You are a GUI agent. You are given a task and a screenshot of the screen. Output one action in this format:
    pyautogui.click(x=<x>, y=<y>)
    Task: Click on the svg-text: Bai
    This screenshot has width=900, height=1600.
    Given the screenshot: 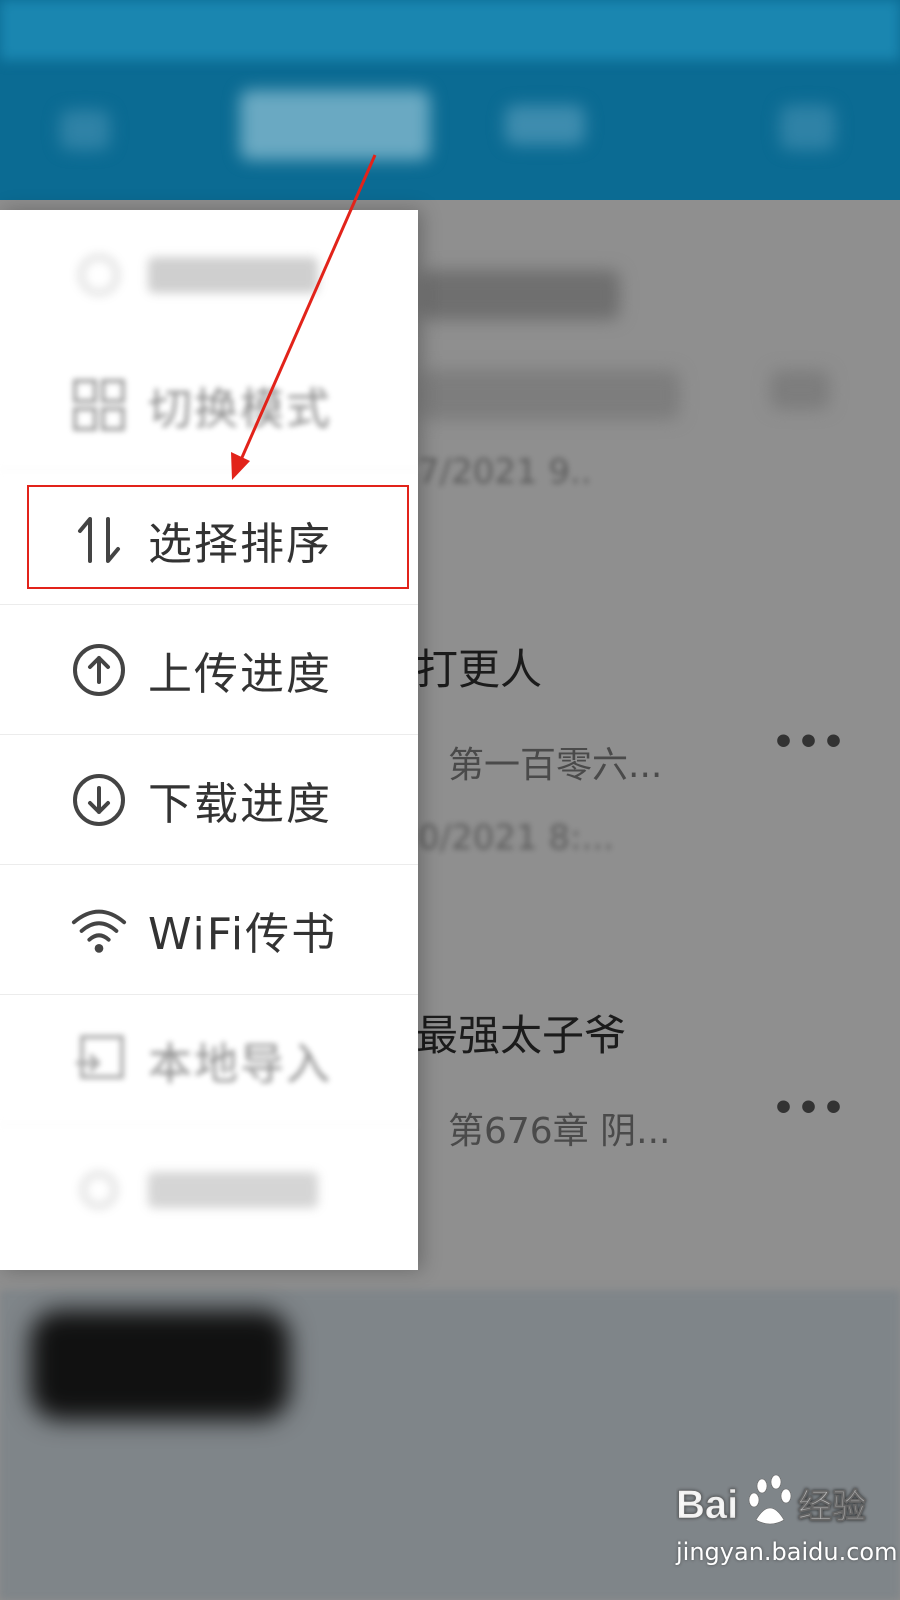 What is the action you would take?
    pyautogui.click(x=707, y=1505)
    